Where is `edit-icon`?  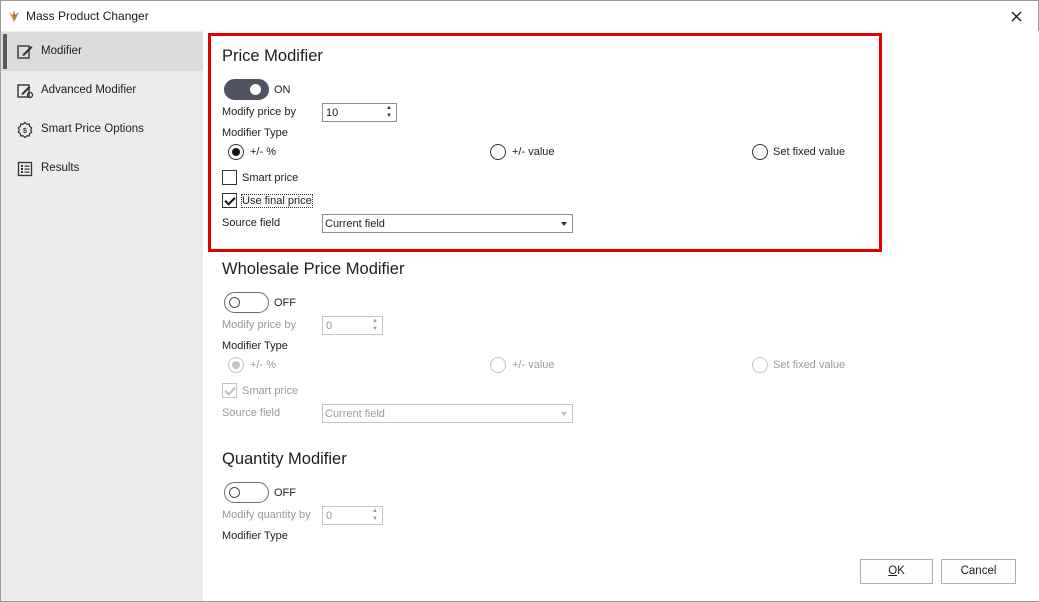
edit-icon is located at coordinates (25, 52).